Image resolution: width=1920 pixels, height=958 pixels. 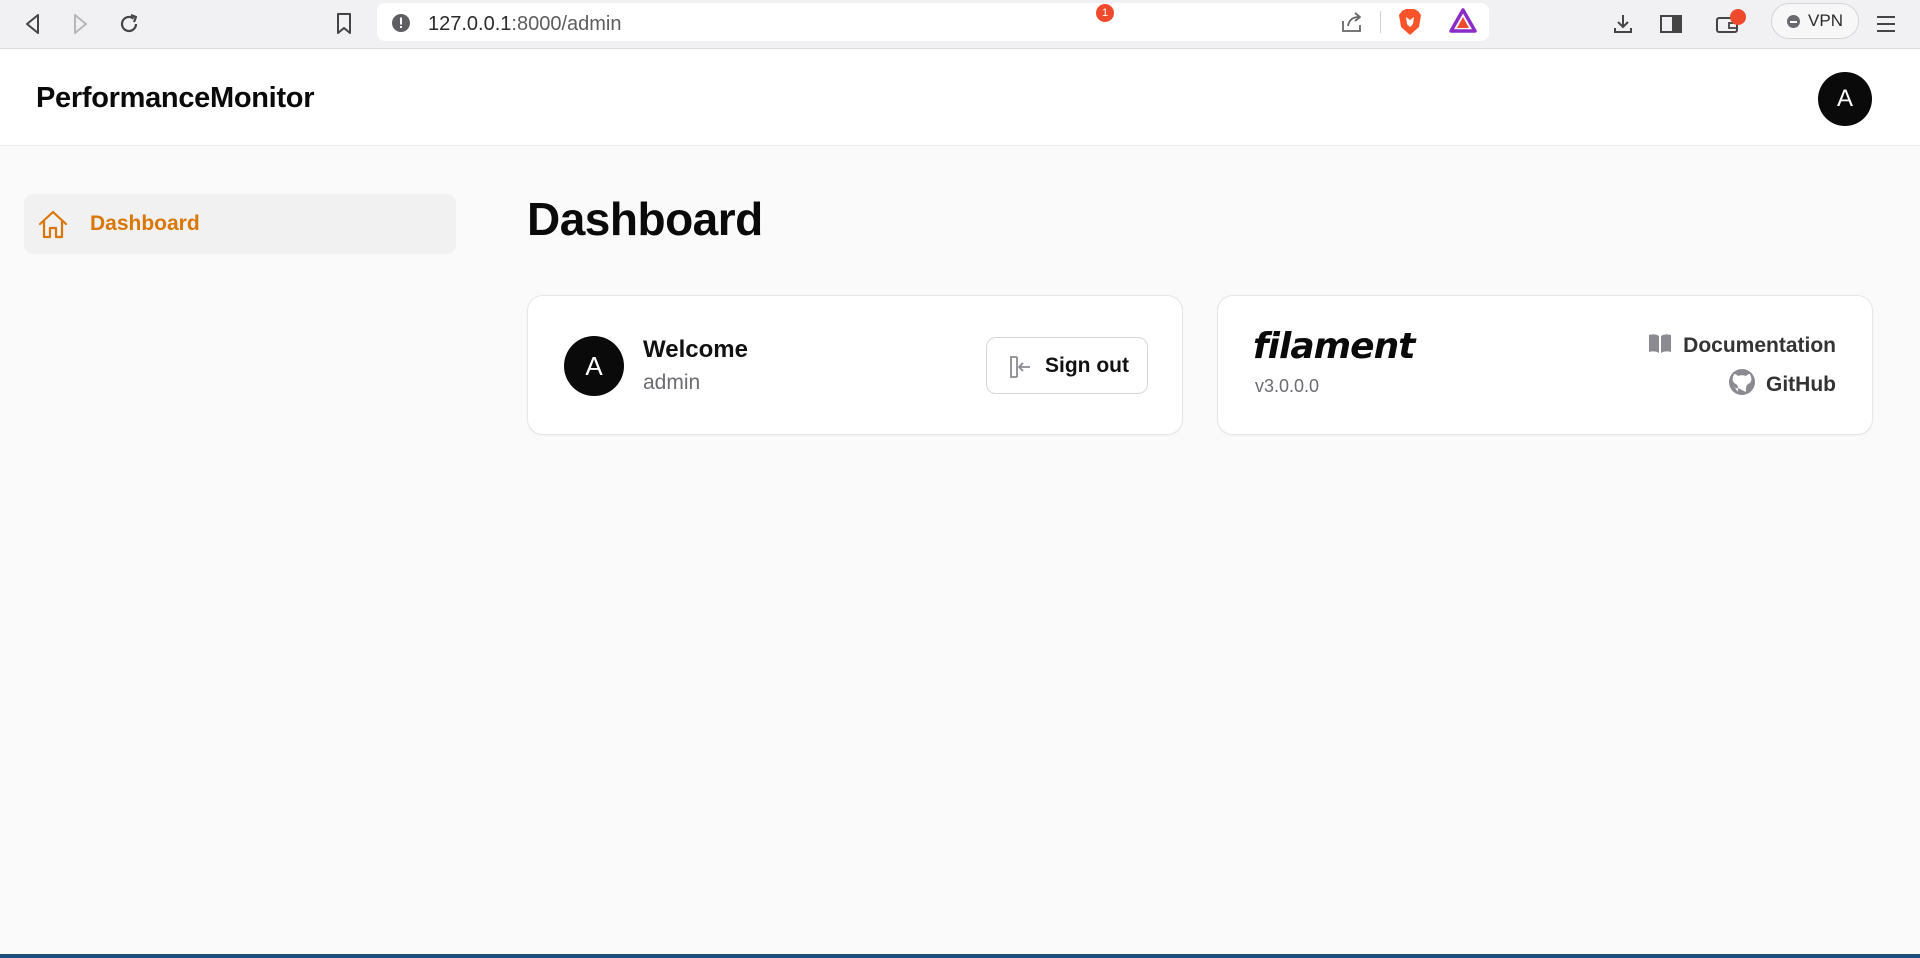 I want to click on sidebar-item-label: Dashboard, so click(x=145, y=223).